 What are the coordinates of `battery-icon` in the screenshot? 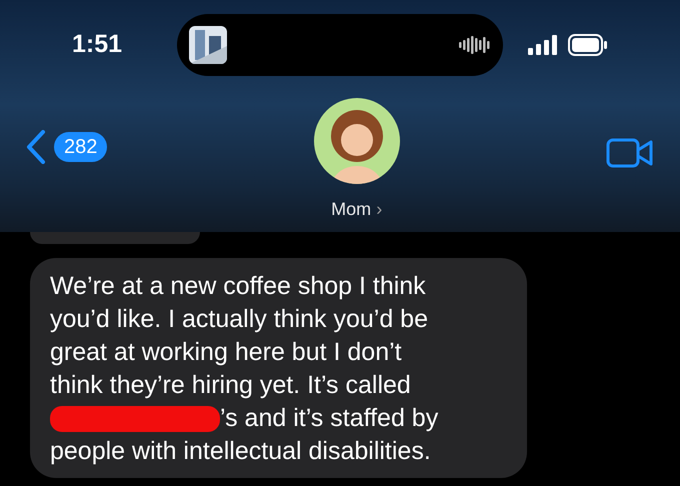 It's located at (588, 45).